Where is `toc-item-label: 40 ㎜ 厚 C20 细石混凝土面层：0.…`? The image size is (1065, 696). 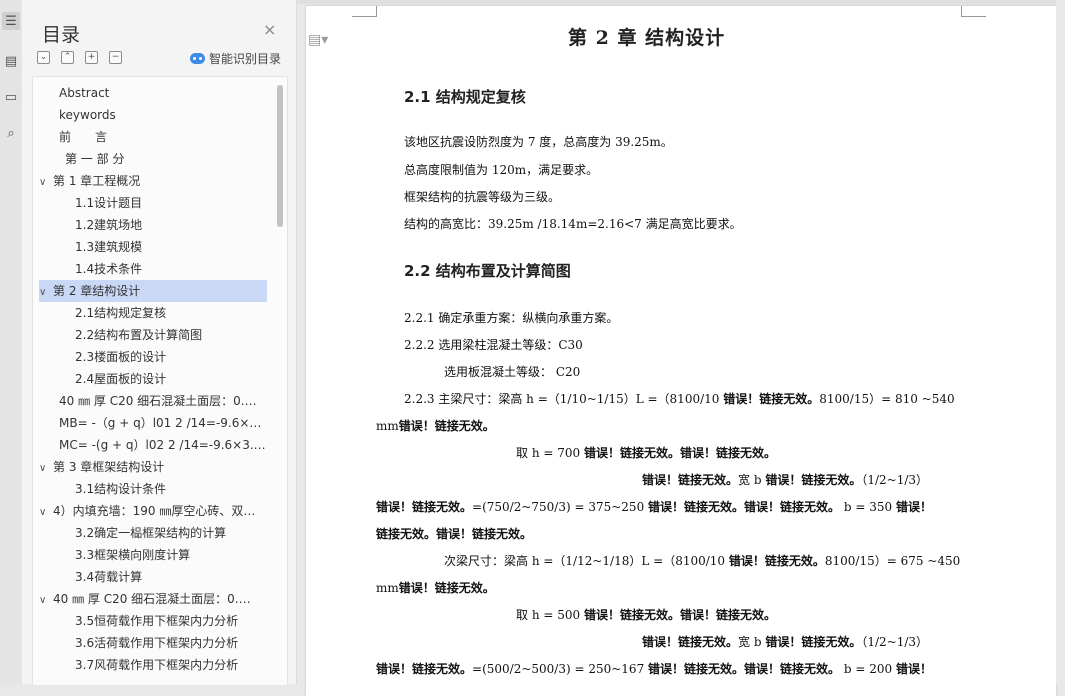 toc-item-label: 40 ㎜ 厚 C20 细石混凝土面层：0.… is located at coordinates (158, 401).